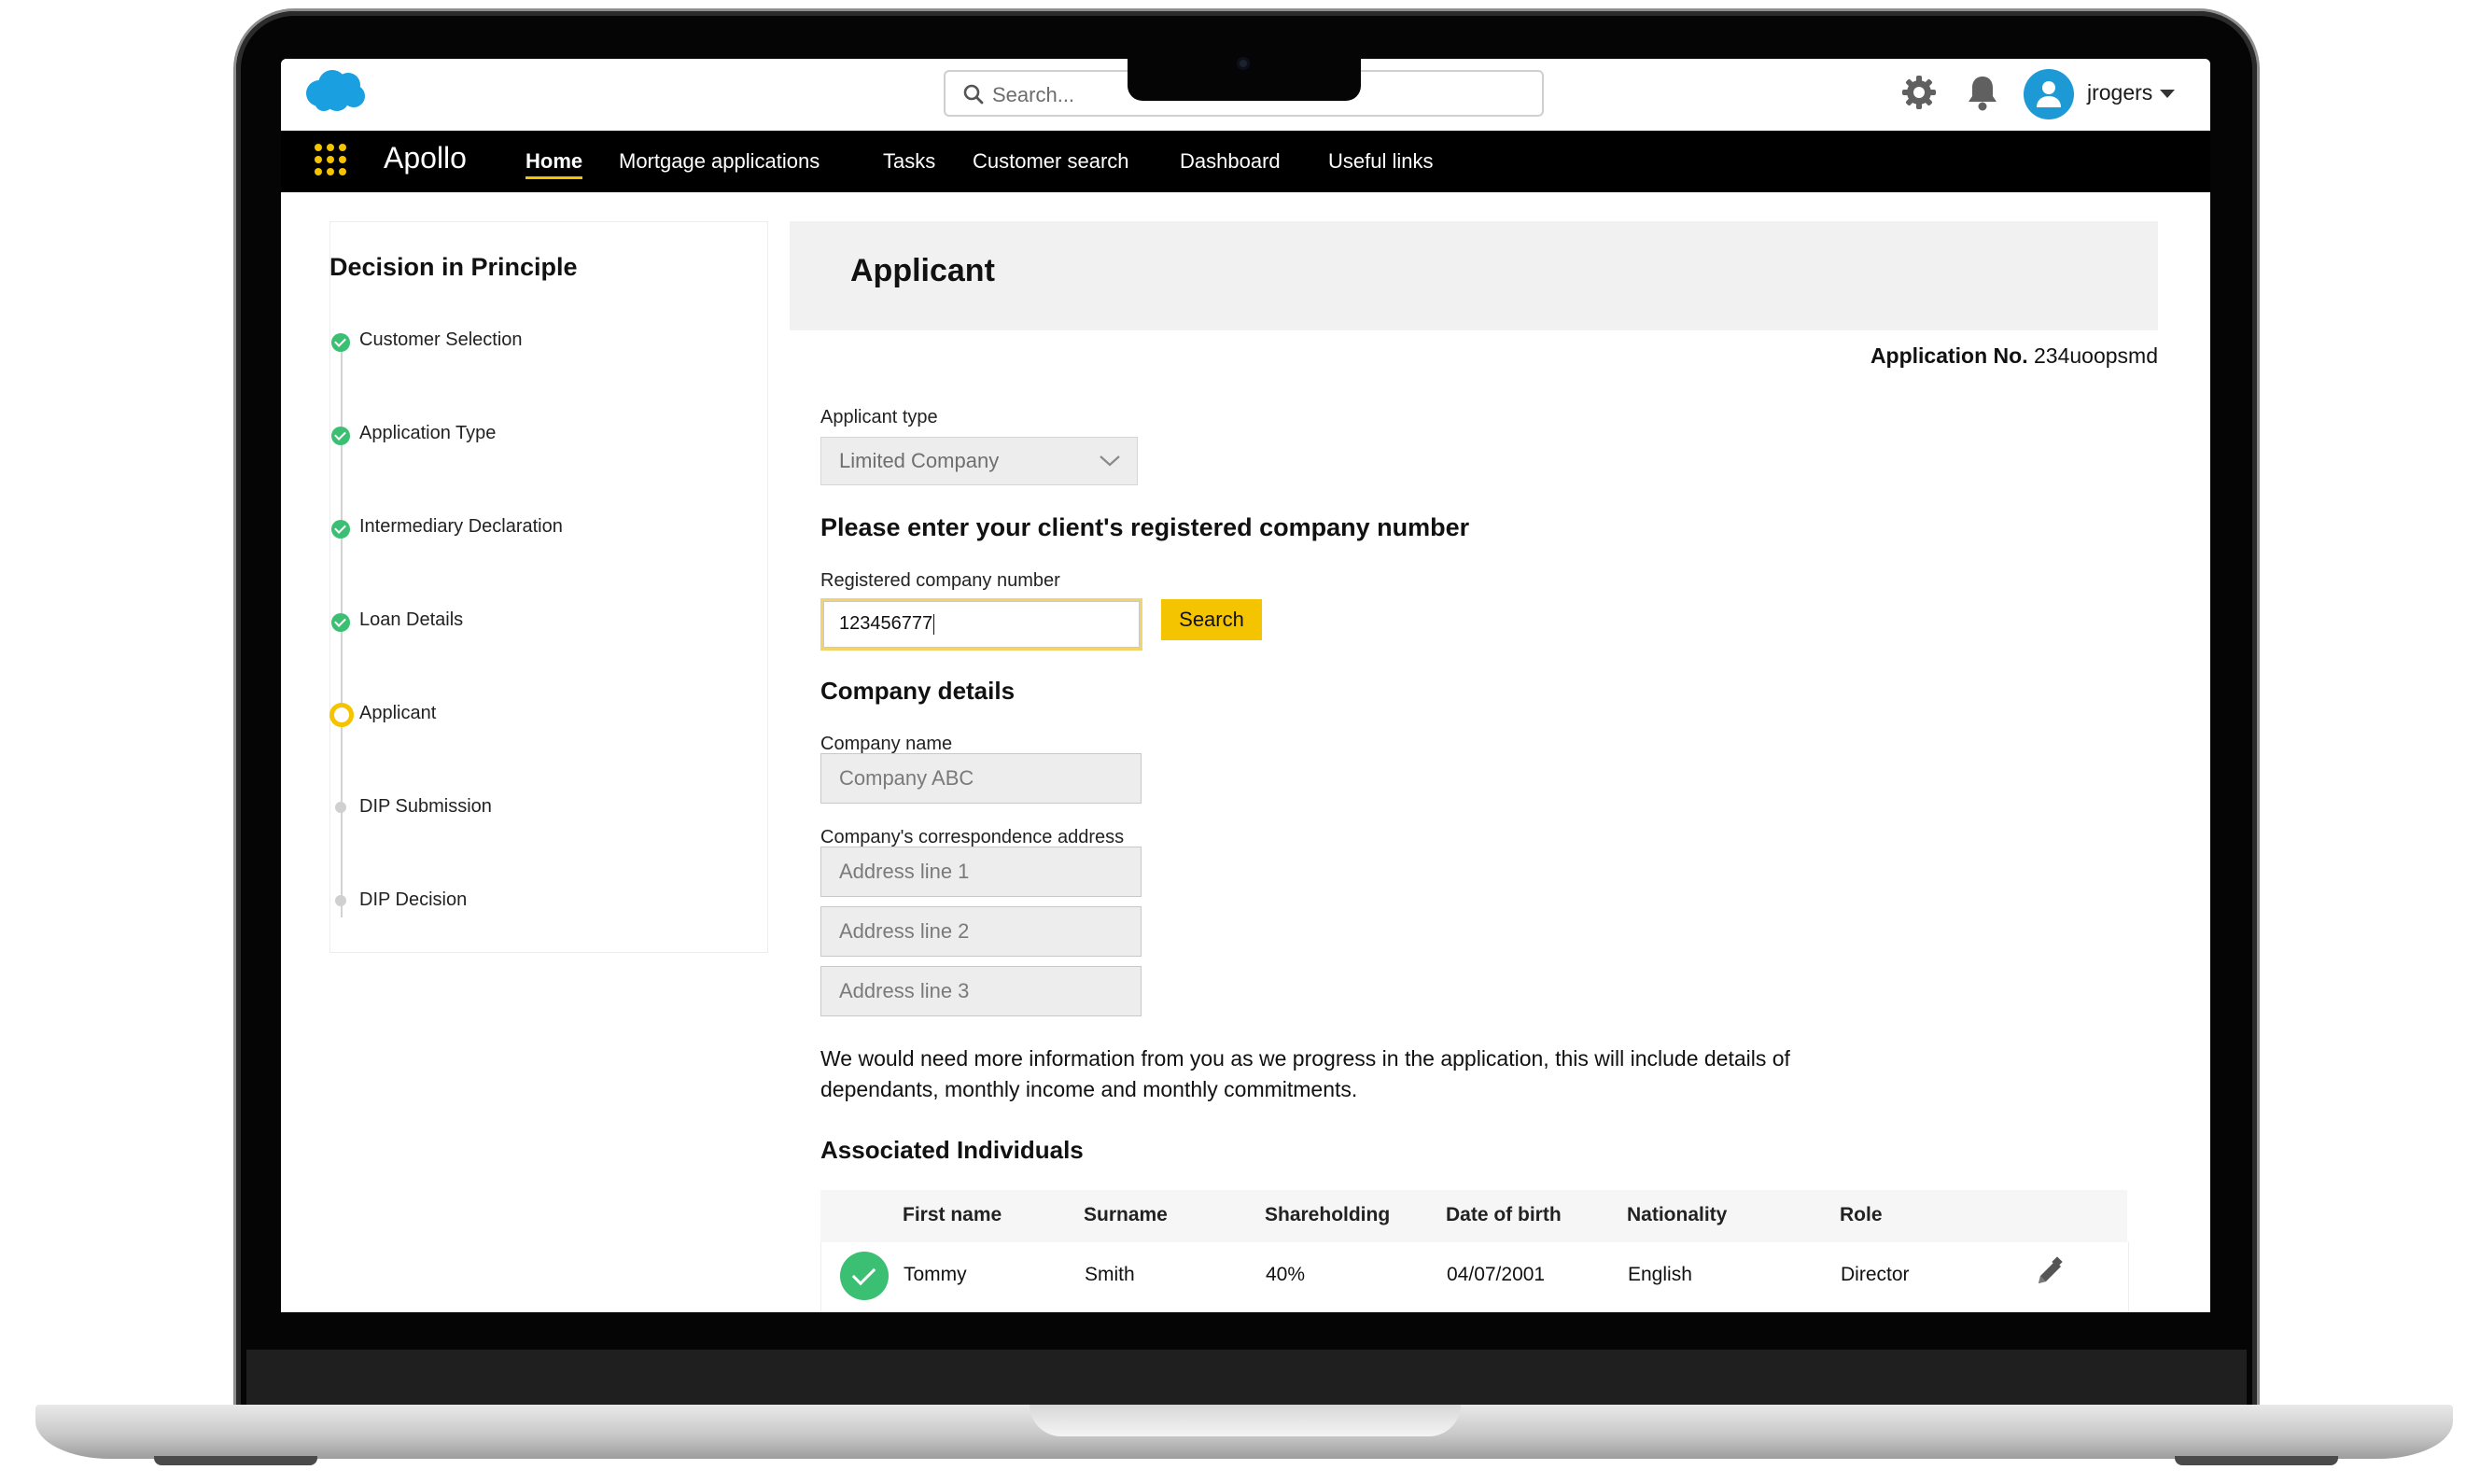  I want to click on column-header-shareholding: Shareholding, so click(1328, 1214).